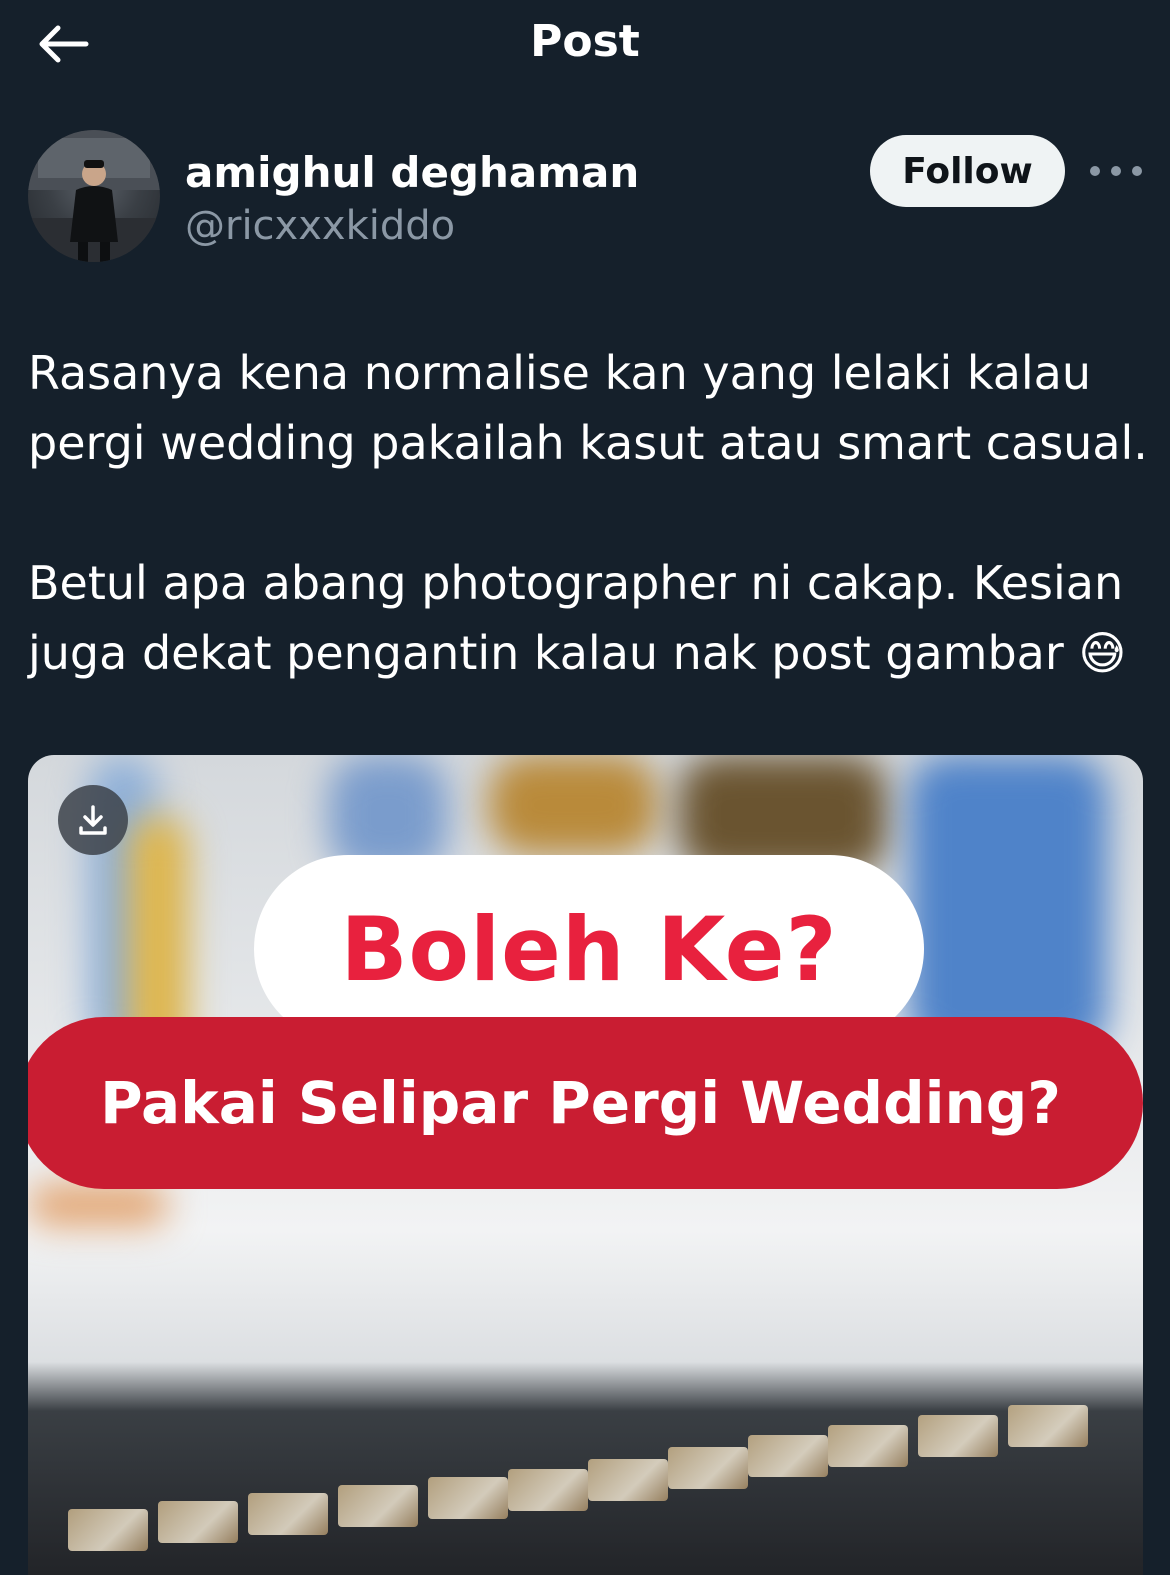  Describe the element at coordinates (967, 171) in the screenshot. I see `follow-button: Follow` at that location.